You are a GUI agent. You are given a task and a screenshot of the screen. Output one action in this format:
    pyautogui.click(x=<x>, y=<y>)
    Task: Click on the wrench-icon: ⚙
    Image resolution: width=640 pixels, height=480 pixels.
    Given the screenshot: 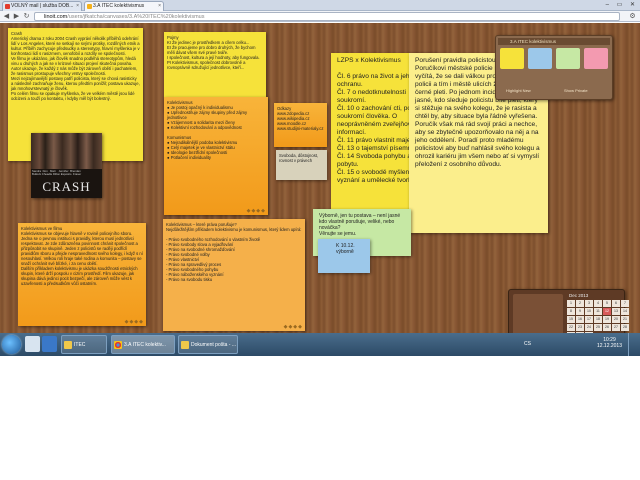 What is the action you would take?
    pyautogui.click(x=632, y=16)
    